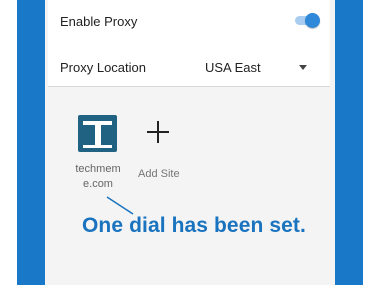 The width and height of the screenshot is (380, 285). I want to click on proxy-location-select: USA East, so click(233, 67).